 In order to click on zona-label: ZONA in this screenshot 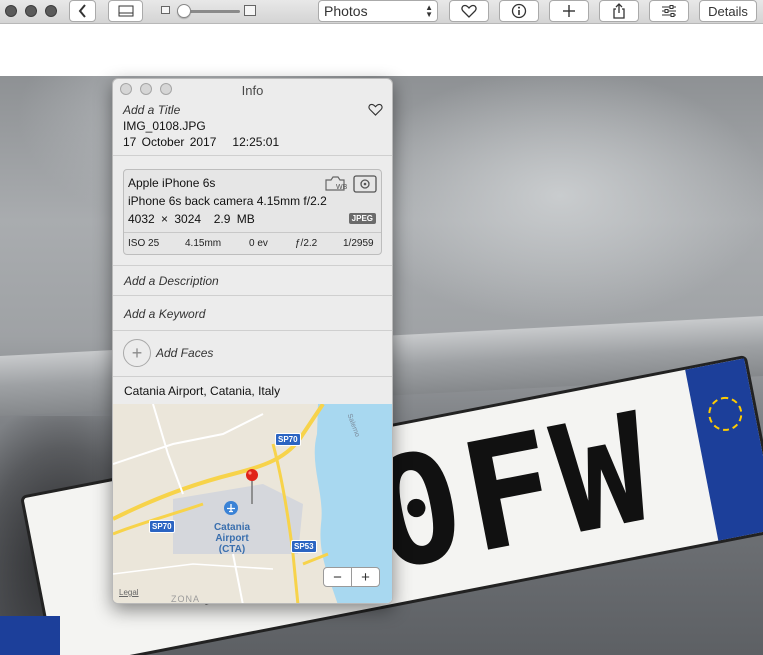, I will do `click(186, 599)`.